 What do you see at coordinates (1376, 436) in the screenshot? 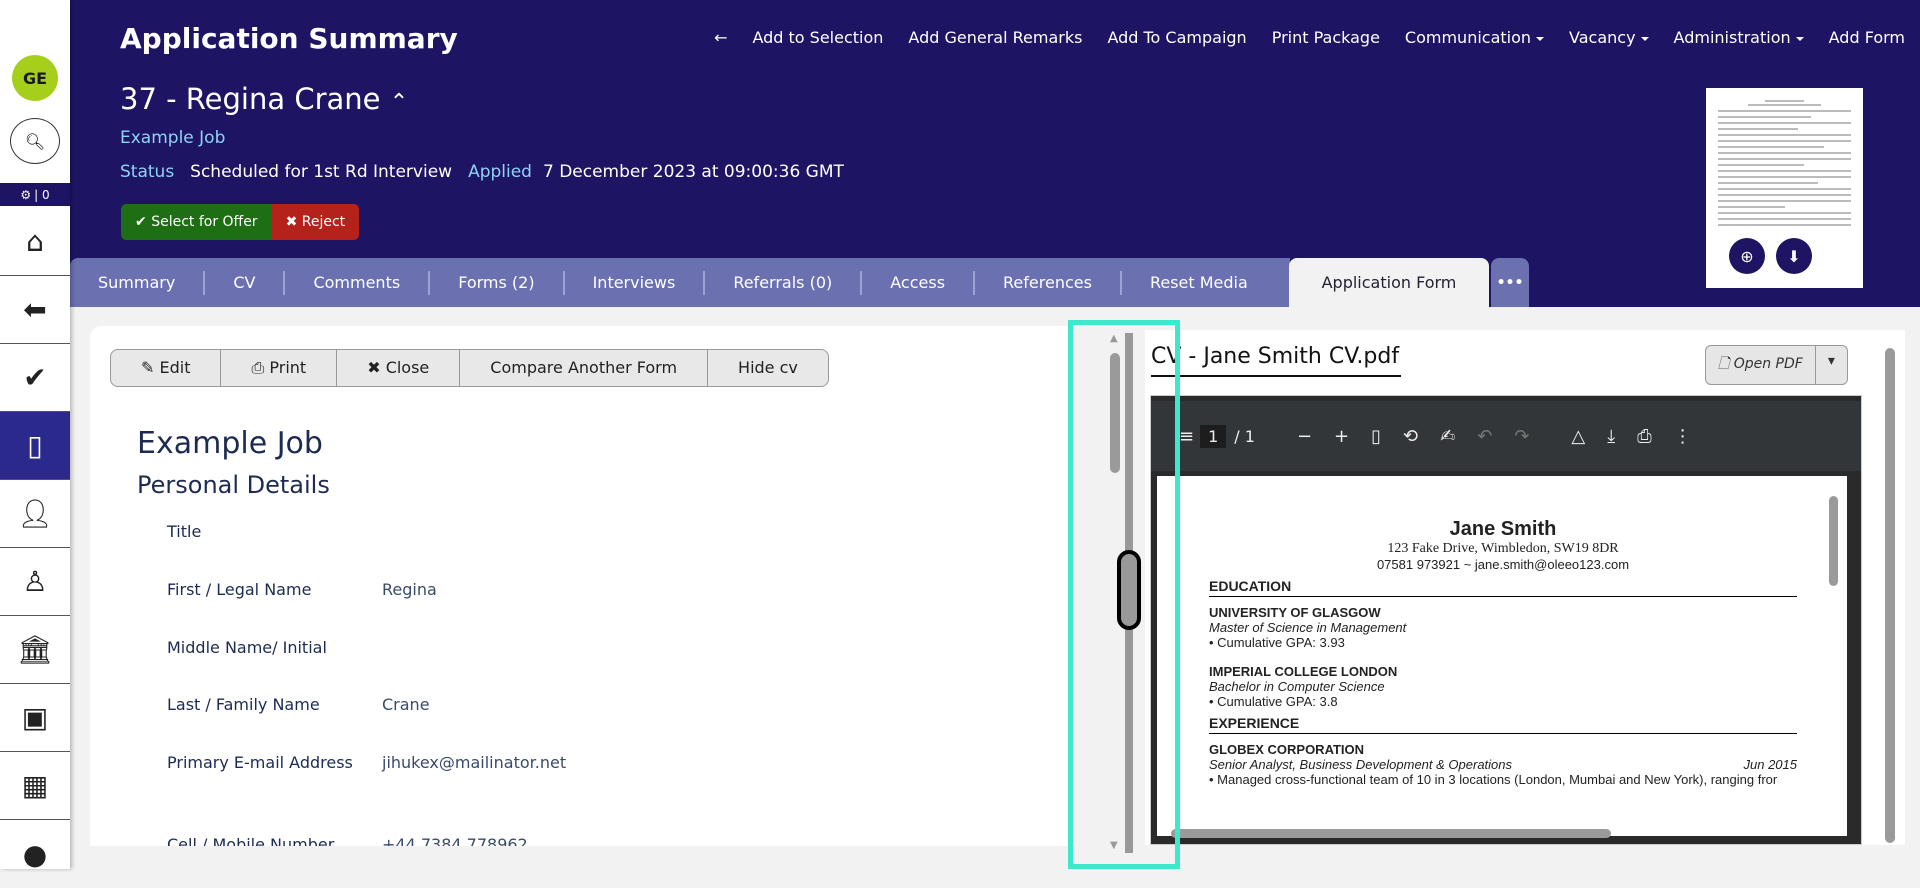
I see `fit-page-icon: ▯` at bounding box center [1376, 436].